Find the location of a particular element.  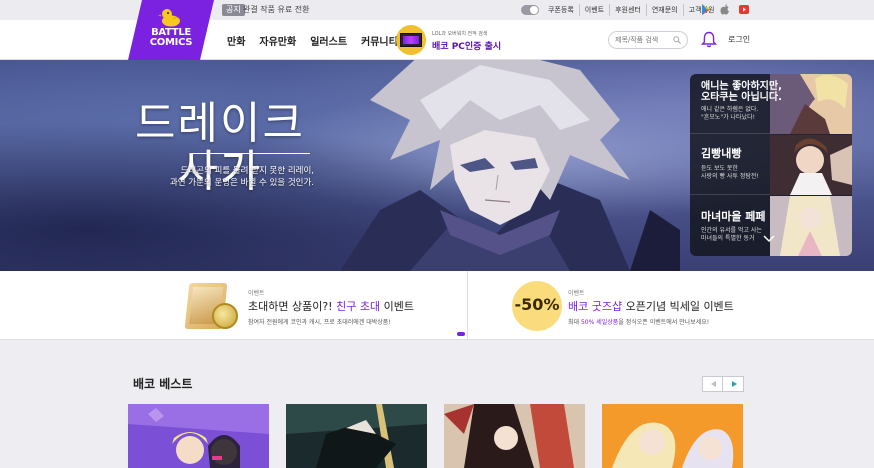

search-box is located at coordinates (648, 40).